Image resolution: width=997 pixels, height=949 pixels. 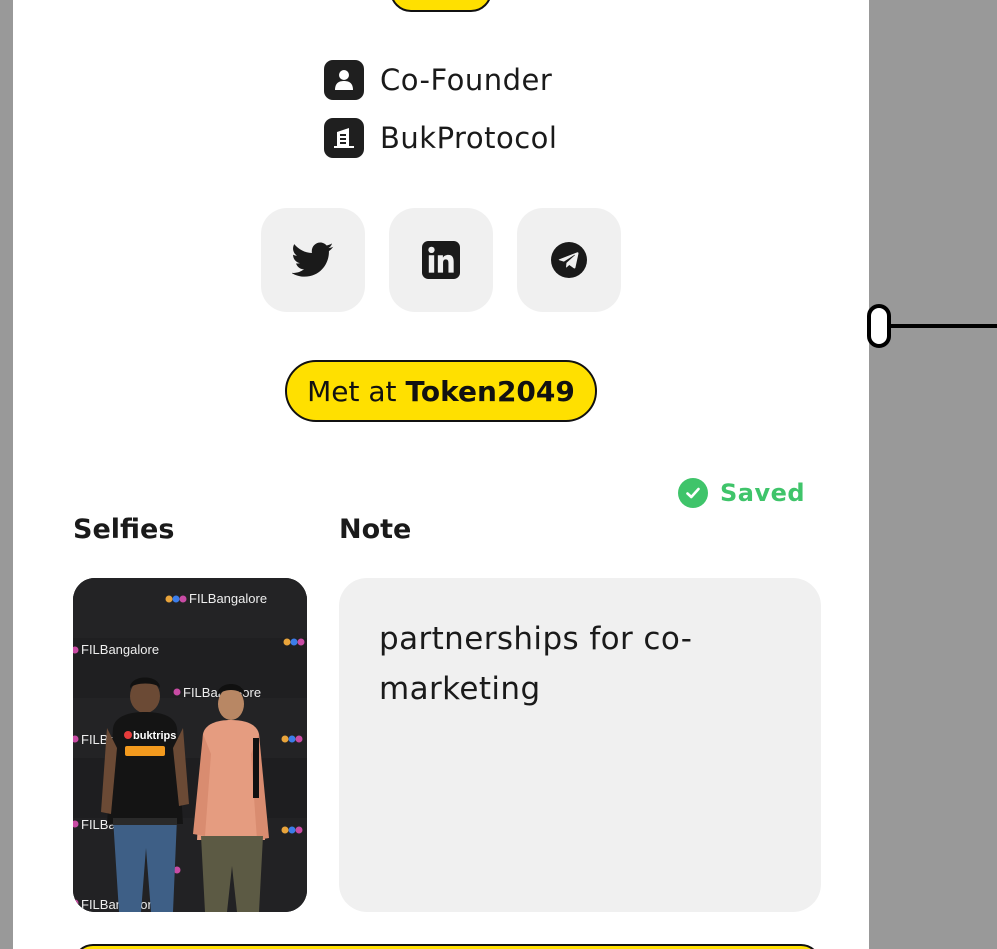 What do you see at coordinates (879, 326) in the screenshot?
I see `slider-handle` at bounding box center [879, 326].